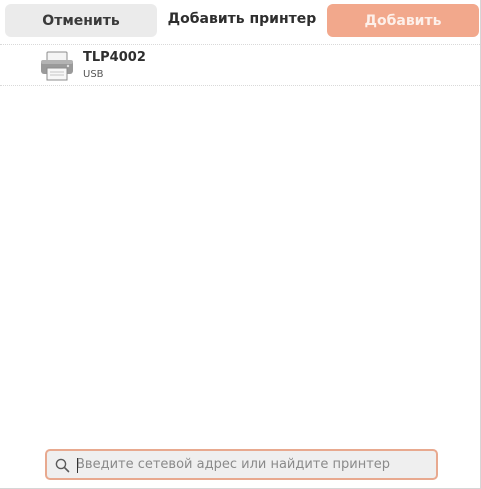 This screenshot has width=481, height=489. I want to click on search-entry, so click(241, 464).